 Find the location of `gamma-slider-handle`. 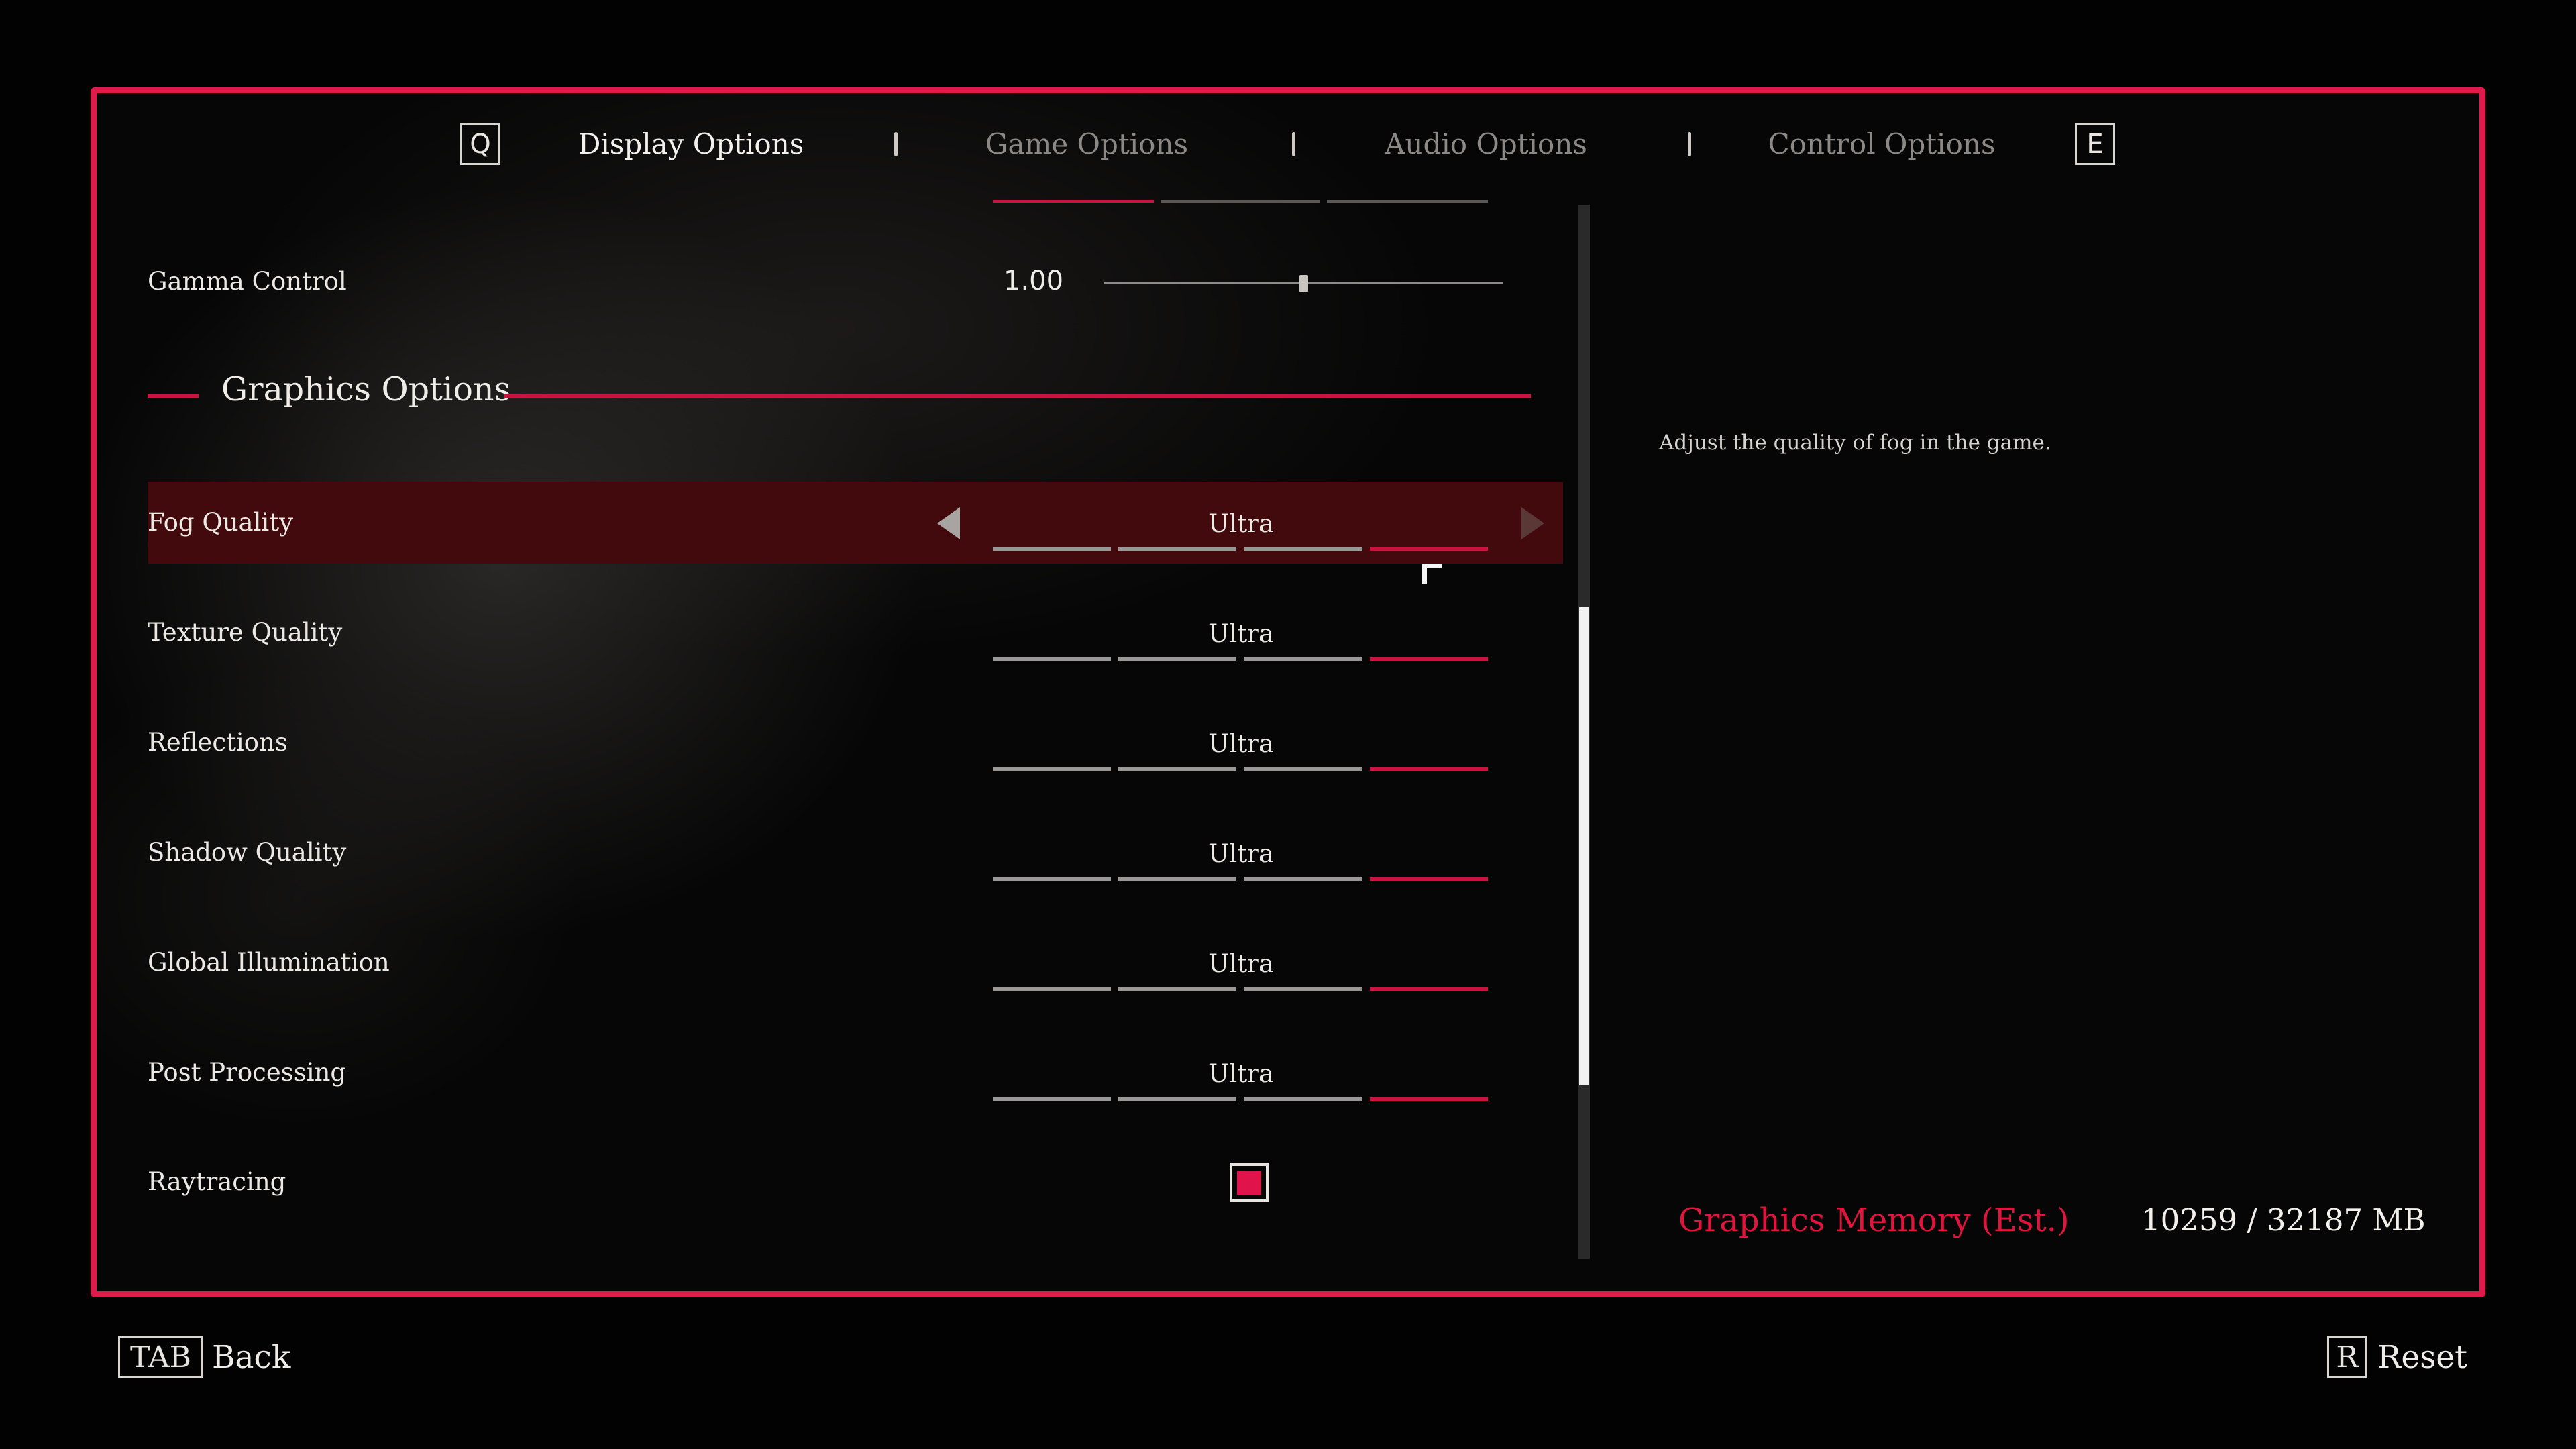

gamma-slider-handle is located at coordinates (1303, 283).